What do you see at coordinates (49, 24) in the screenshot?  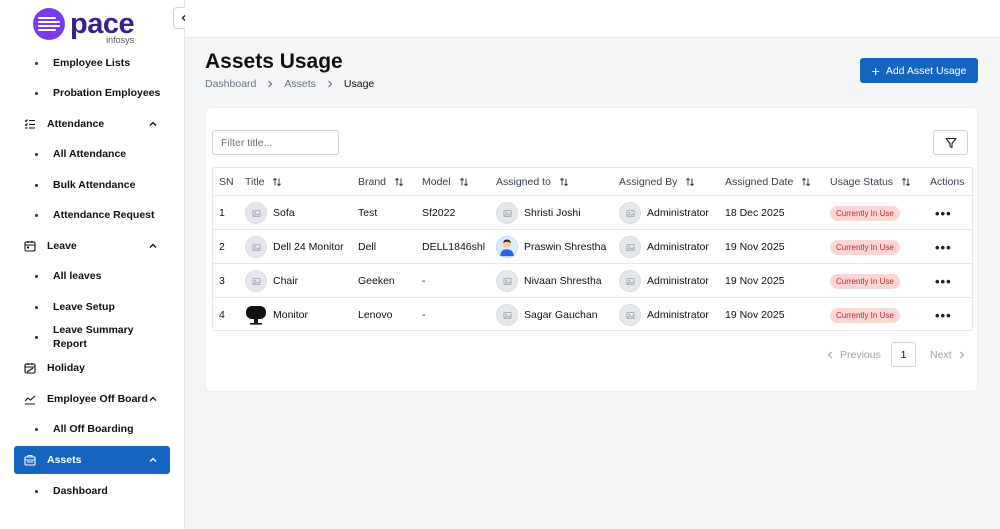 I see `pace-logo-icon` at bounding box center [49, 24].